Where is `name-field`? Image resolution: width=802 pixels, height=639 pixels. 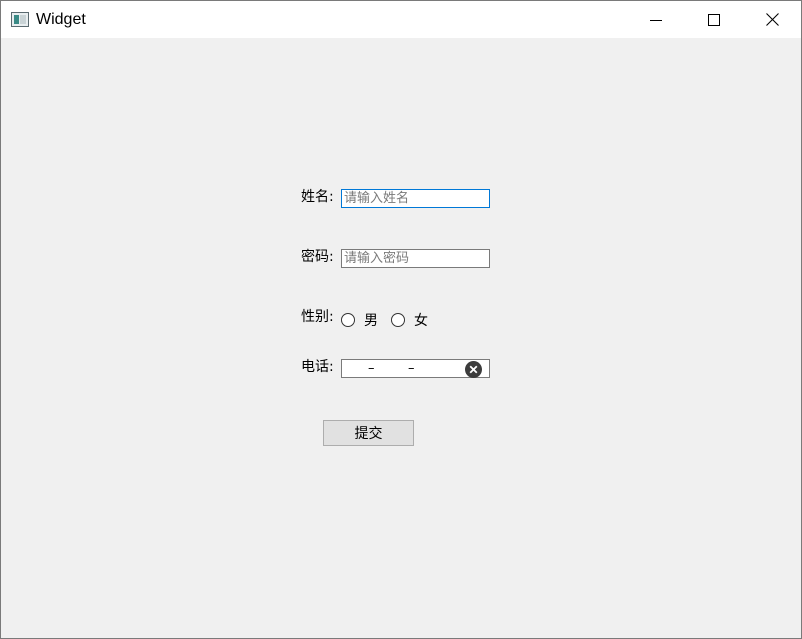 name-field is located at coordinates (415, 198).